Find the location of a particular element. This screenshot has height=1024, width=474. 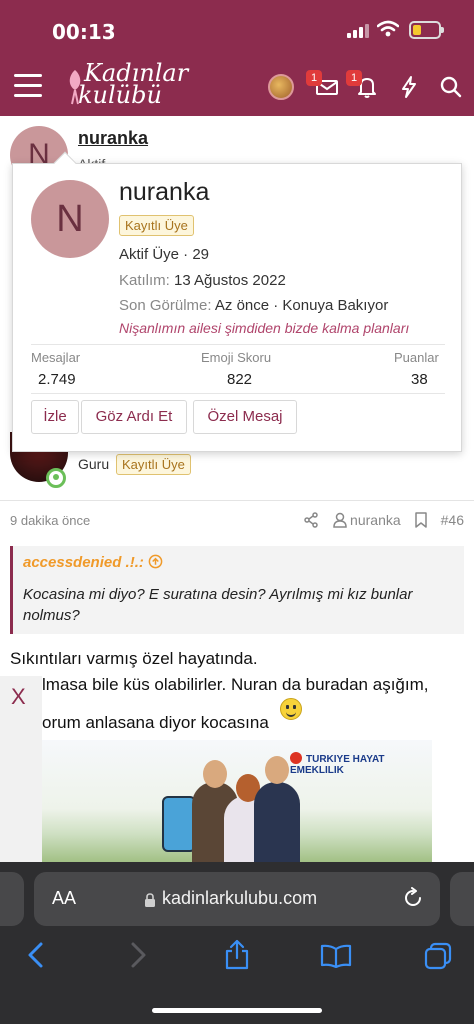

mention-user: nuranka is located at coordinates (375, 520).